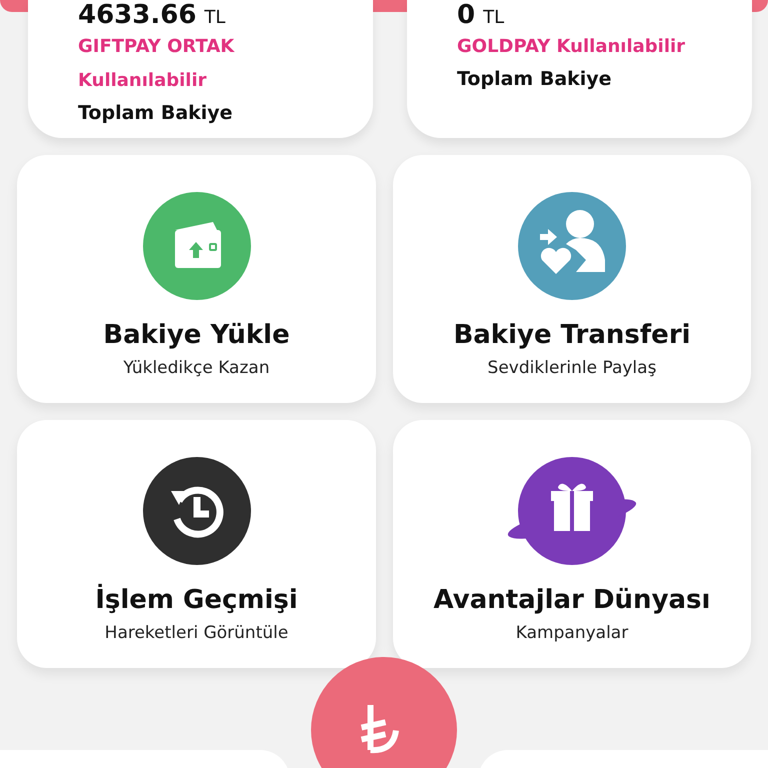  I want to click on action-subtitle: Sevdiklerinle Paylaş, so click(572, 368).